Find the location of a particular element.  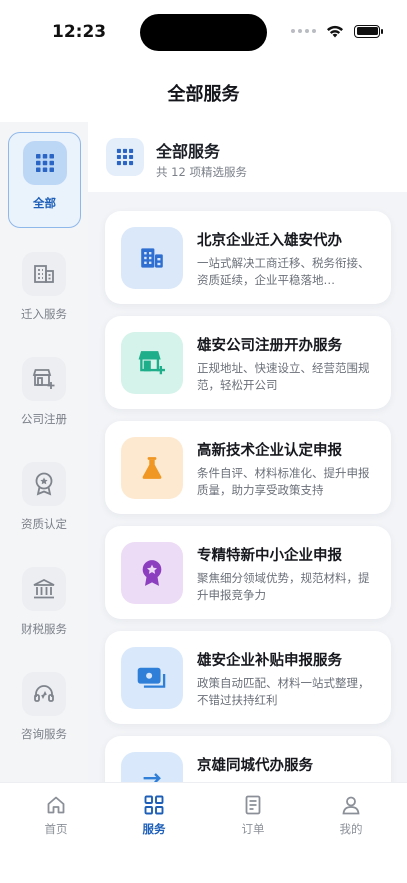

service-title: 高新技术企业认定申报 is located at coordinates (269, 451).